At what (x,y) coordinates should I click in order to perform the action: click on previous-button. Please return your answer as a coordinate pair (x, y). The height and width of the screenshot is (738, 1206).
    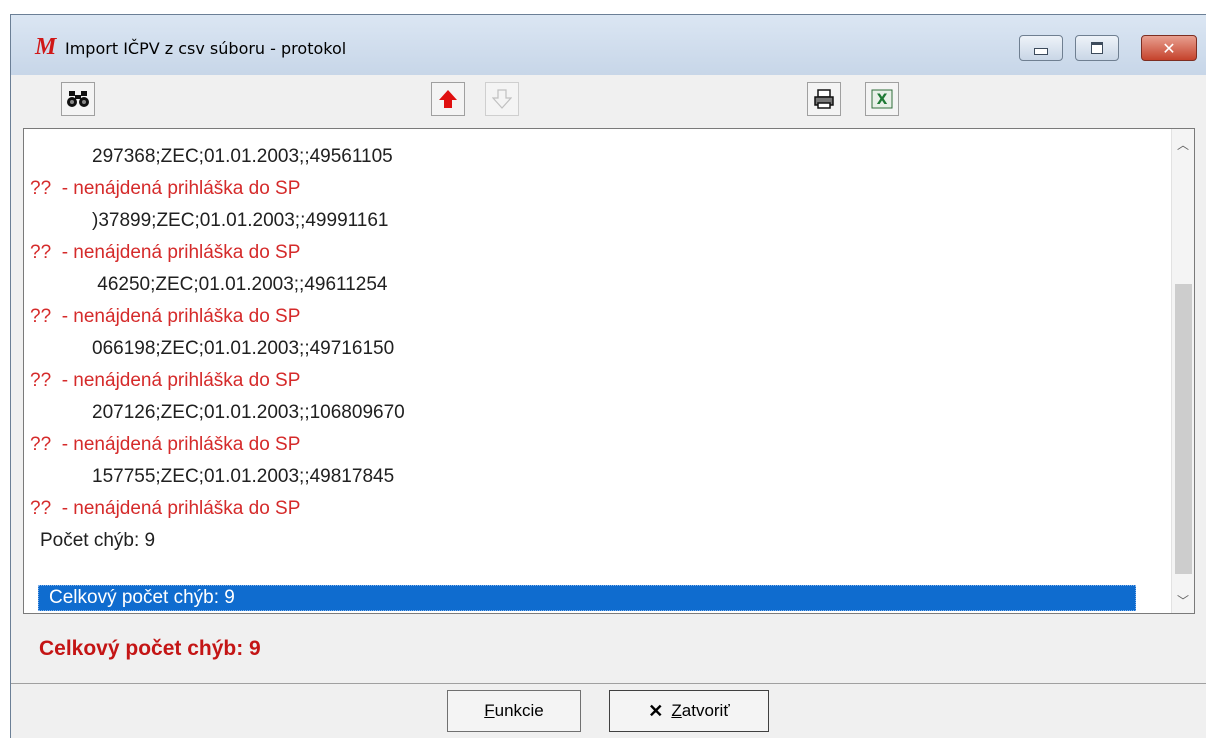
    Looking at the image, I should click on (448, 99).